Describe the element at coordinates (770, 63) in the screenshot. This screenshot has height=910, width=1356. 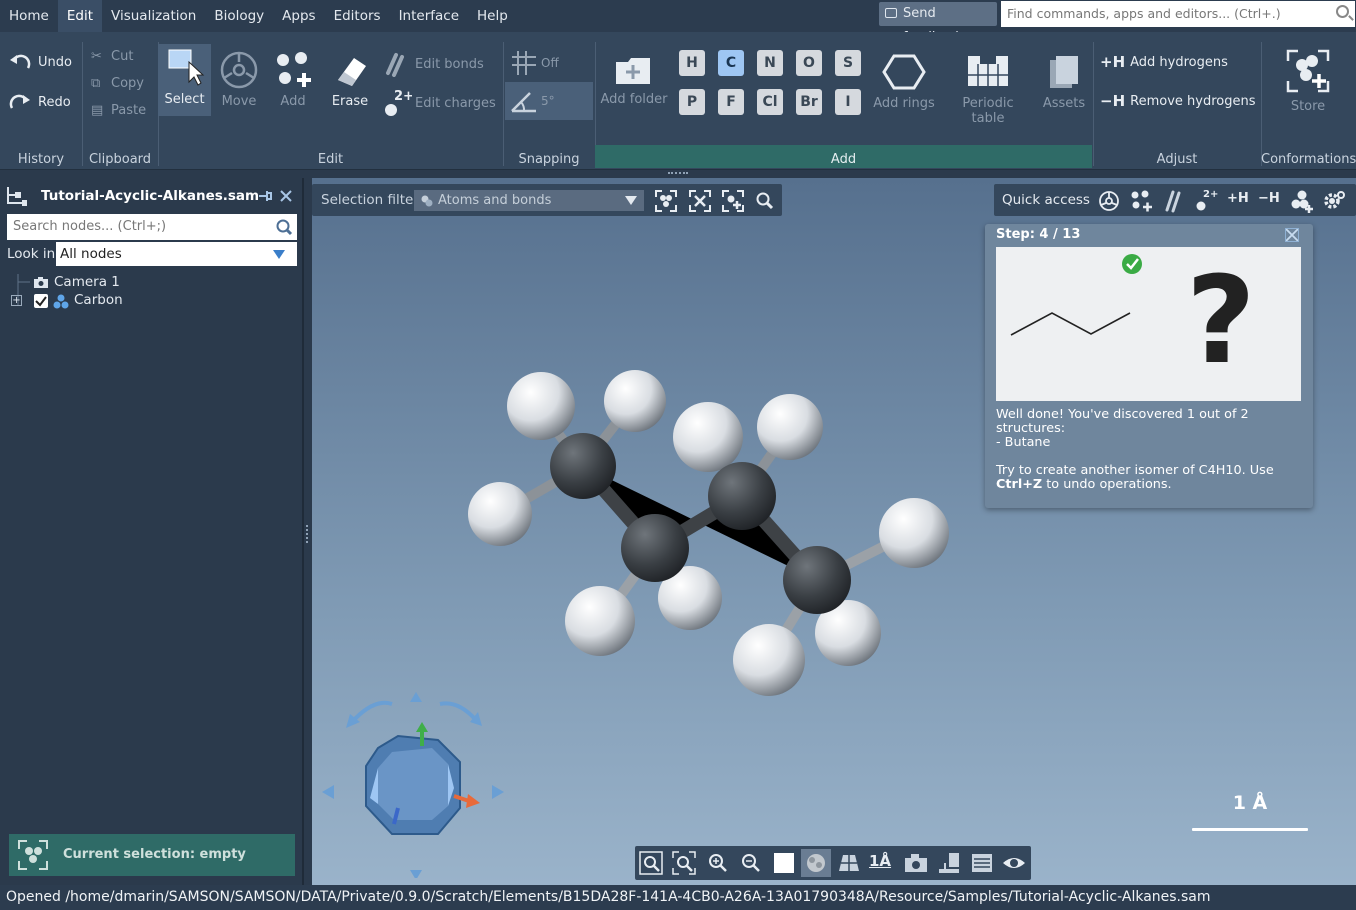
I see `element-n-button: N` at that location.